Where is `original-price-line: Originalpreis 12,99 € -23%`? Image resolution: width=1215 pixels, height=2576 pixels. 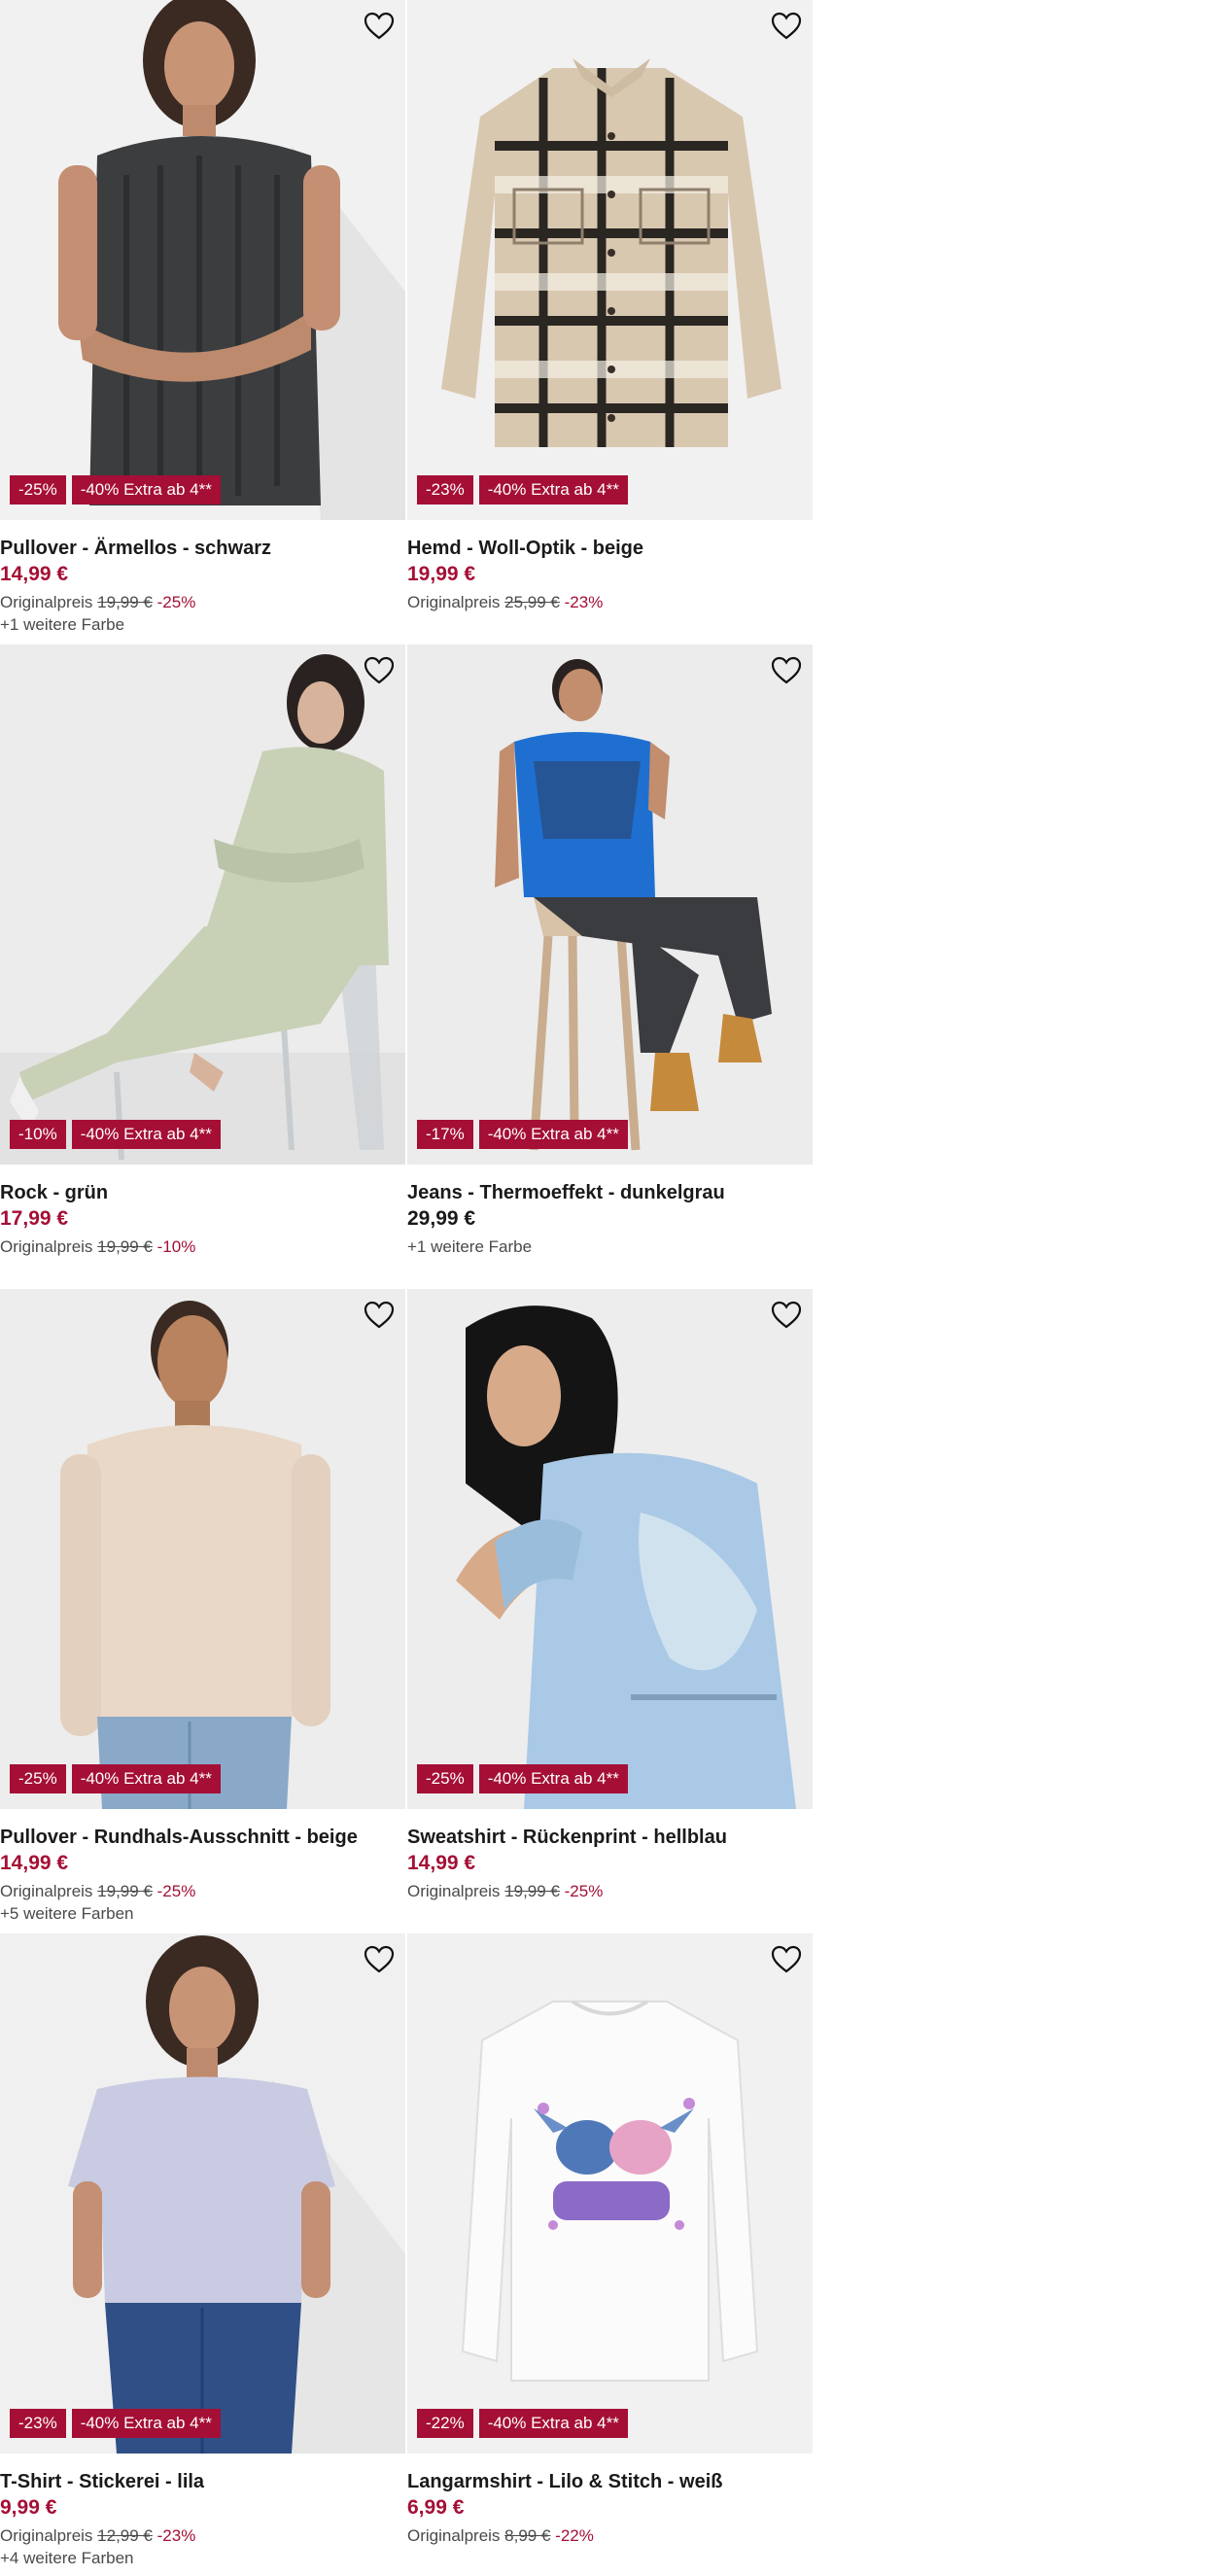
original-price-line: Originalpreis 12,99 € -23% is located at coordinates (202, 2536).